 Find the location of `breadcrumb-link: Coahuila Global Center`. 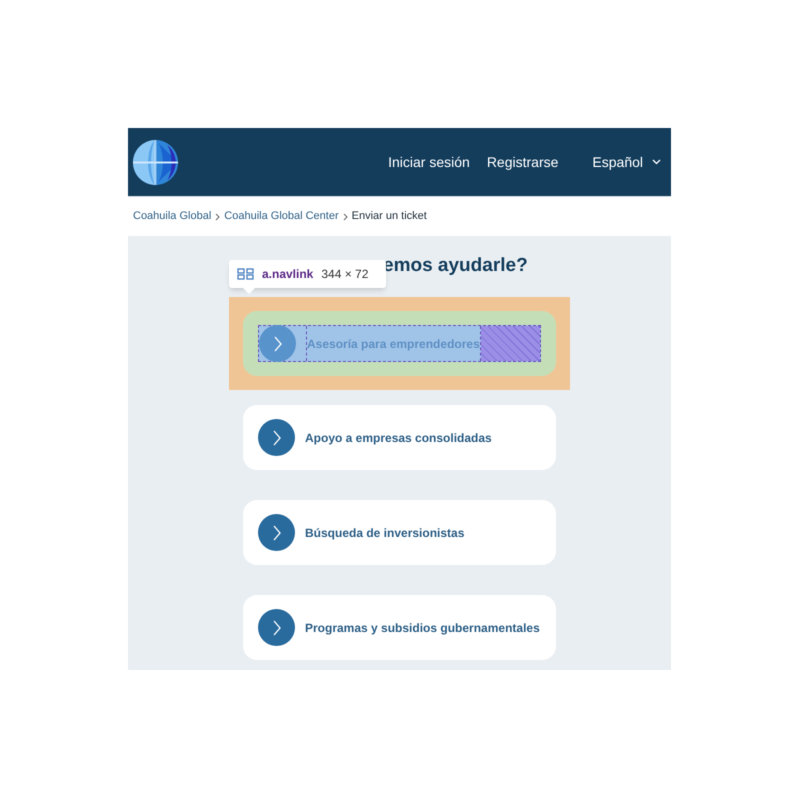

breadcrumb-link: Coahuila Global Center is located at coordinates (281, 216).